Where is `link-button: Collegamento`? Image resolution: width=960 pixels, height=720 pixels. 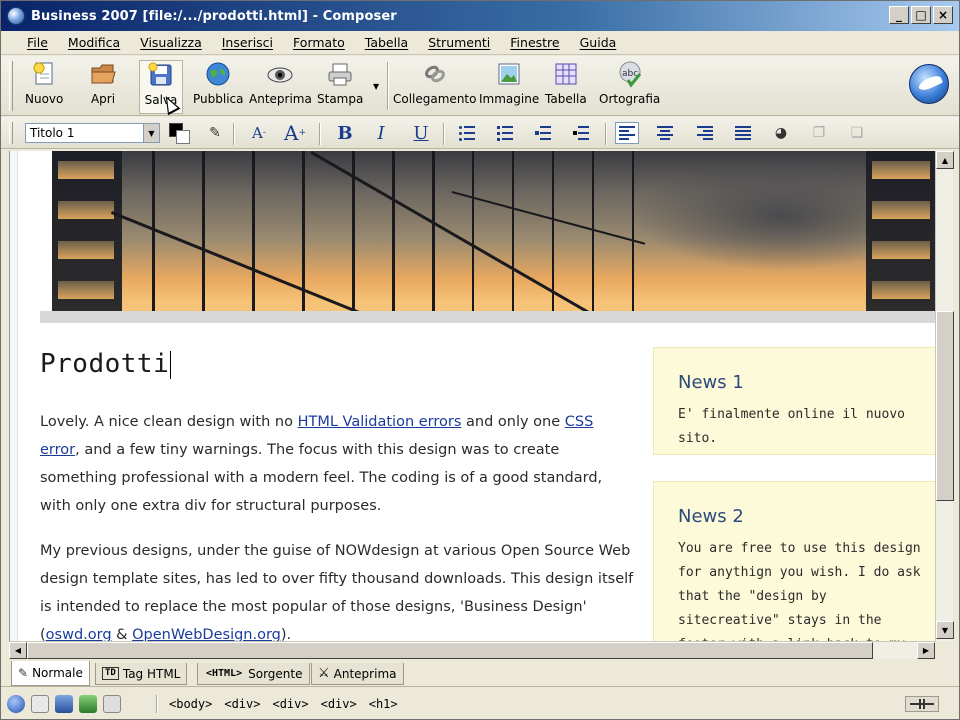 link-button: Collegamento is located at coordinates (434, 87).